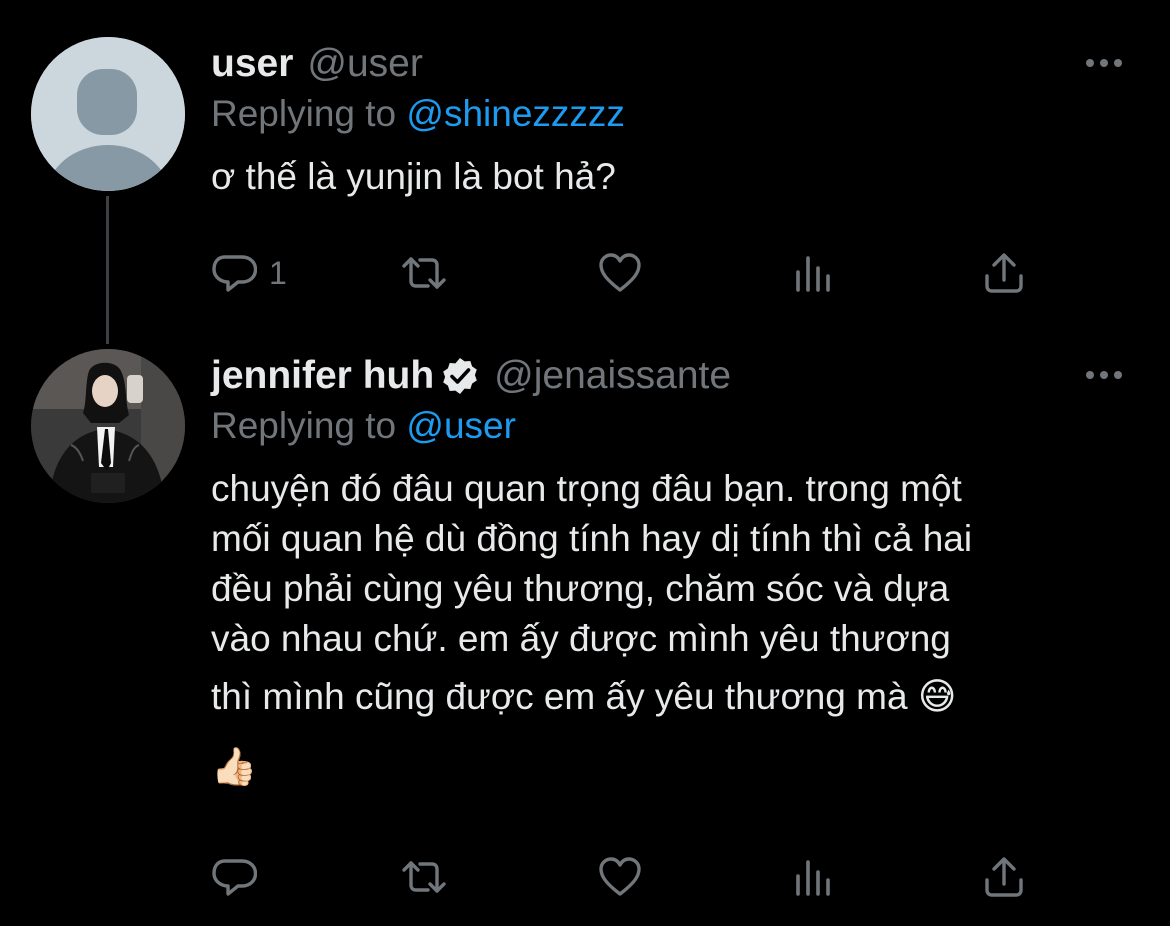 The image size is (1170, 926). I want to click on reply-button: 1, so click(249, 273).